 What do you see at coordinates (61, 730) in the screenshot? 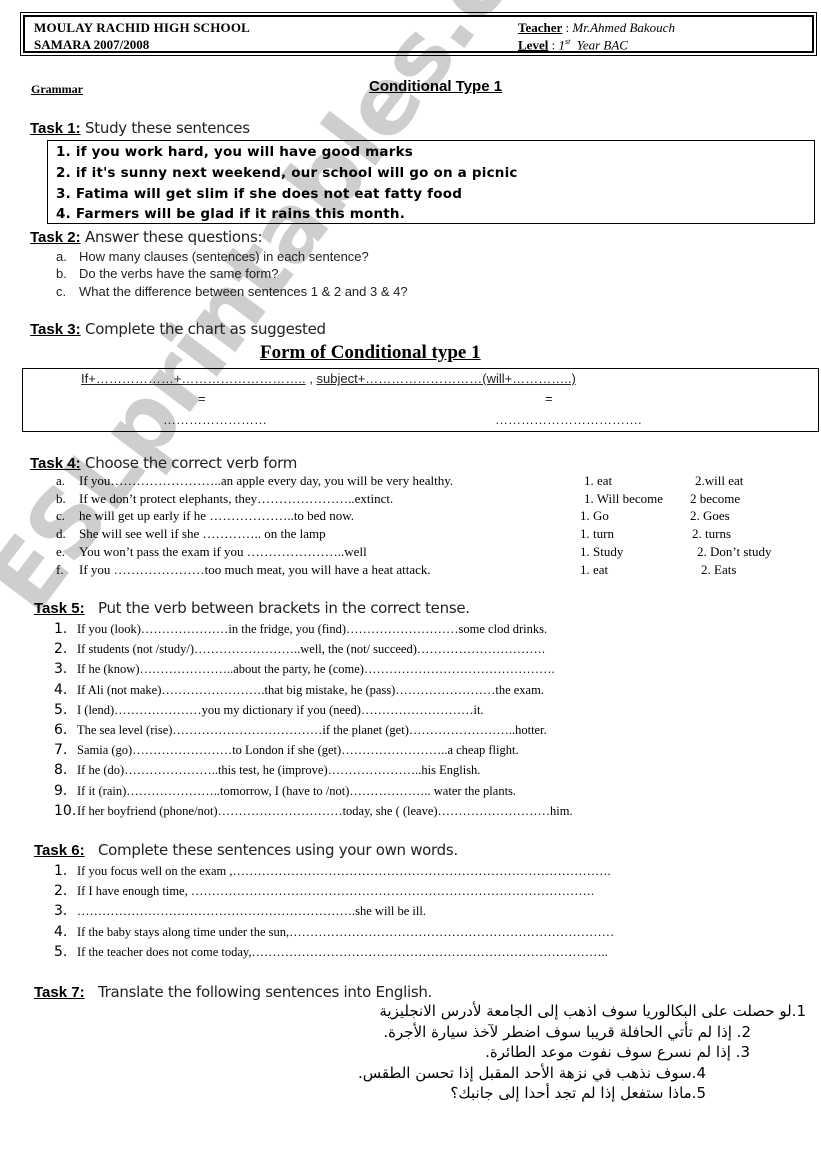
I see `item-number: 6.` at bounding box center [61, 730].